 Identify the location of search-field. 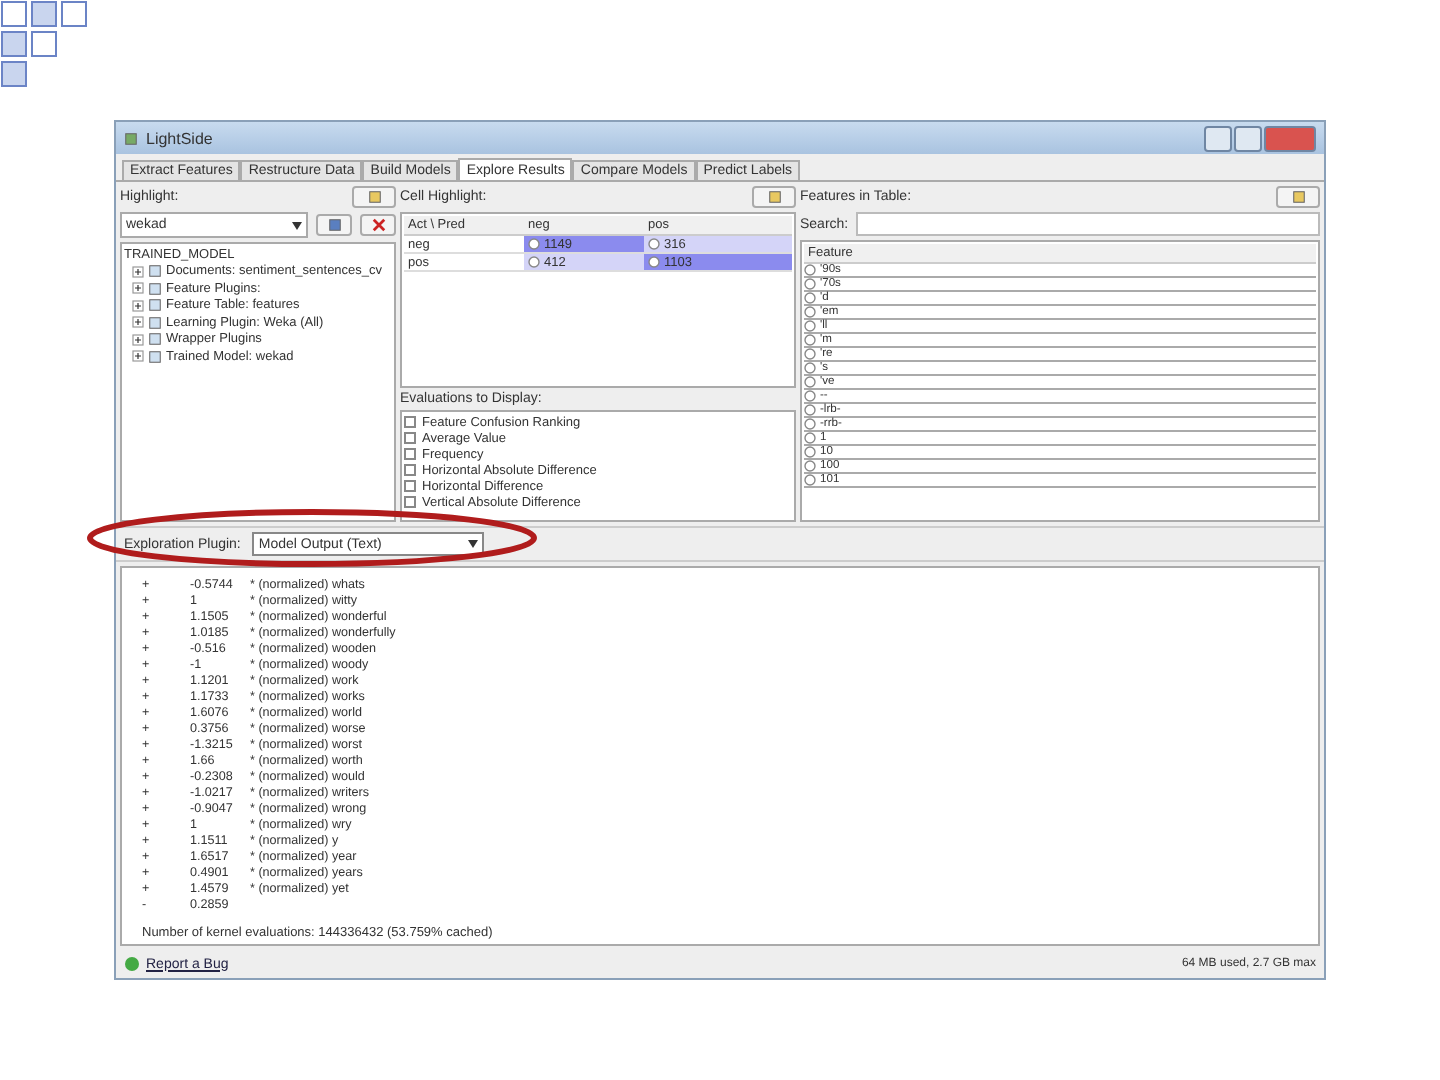
(1088, 224).